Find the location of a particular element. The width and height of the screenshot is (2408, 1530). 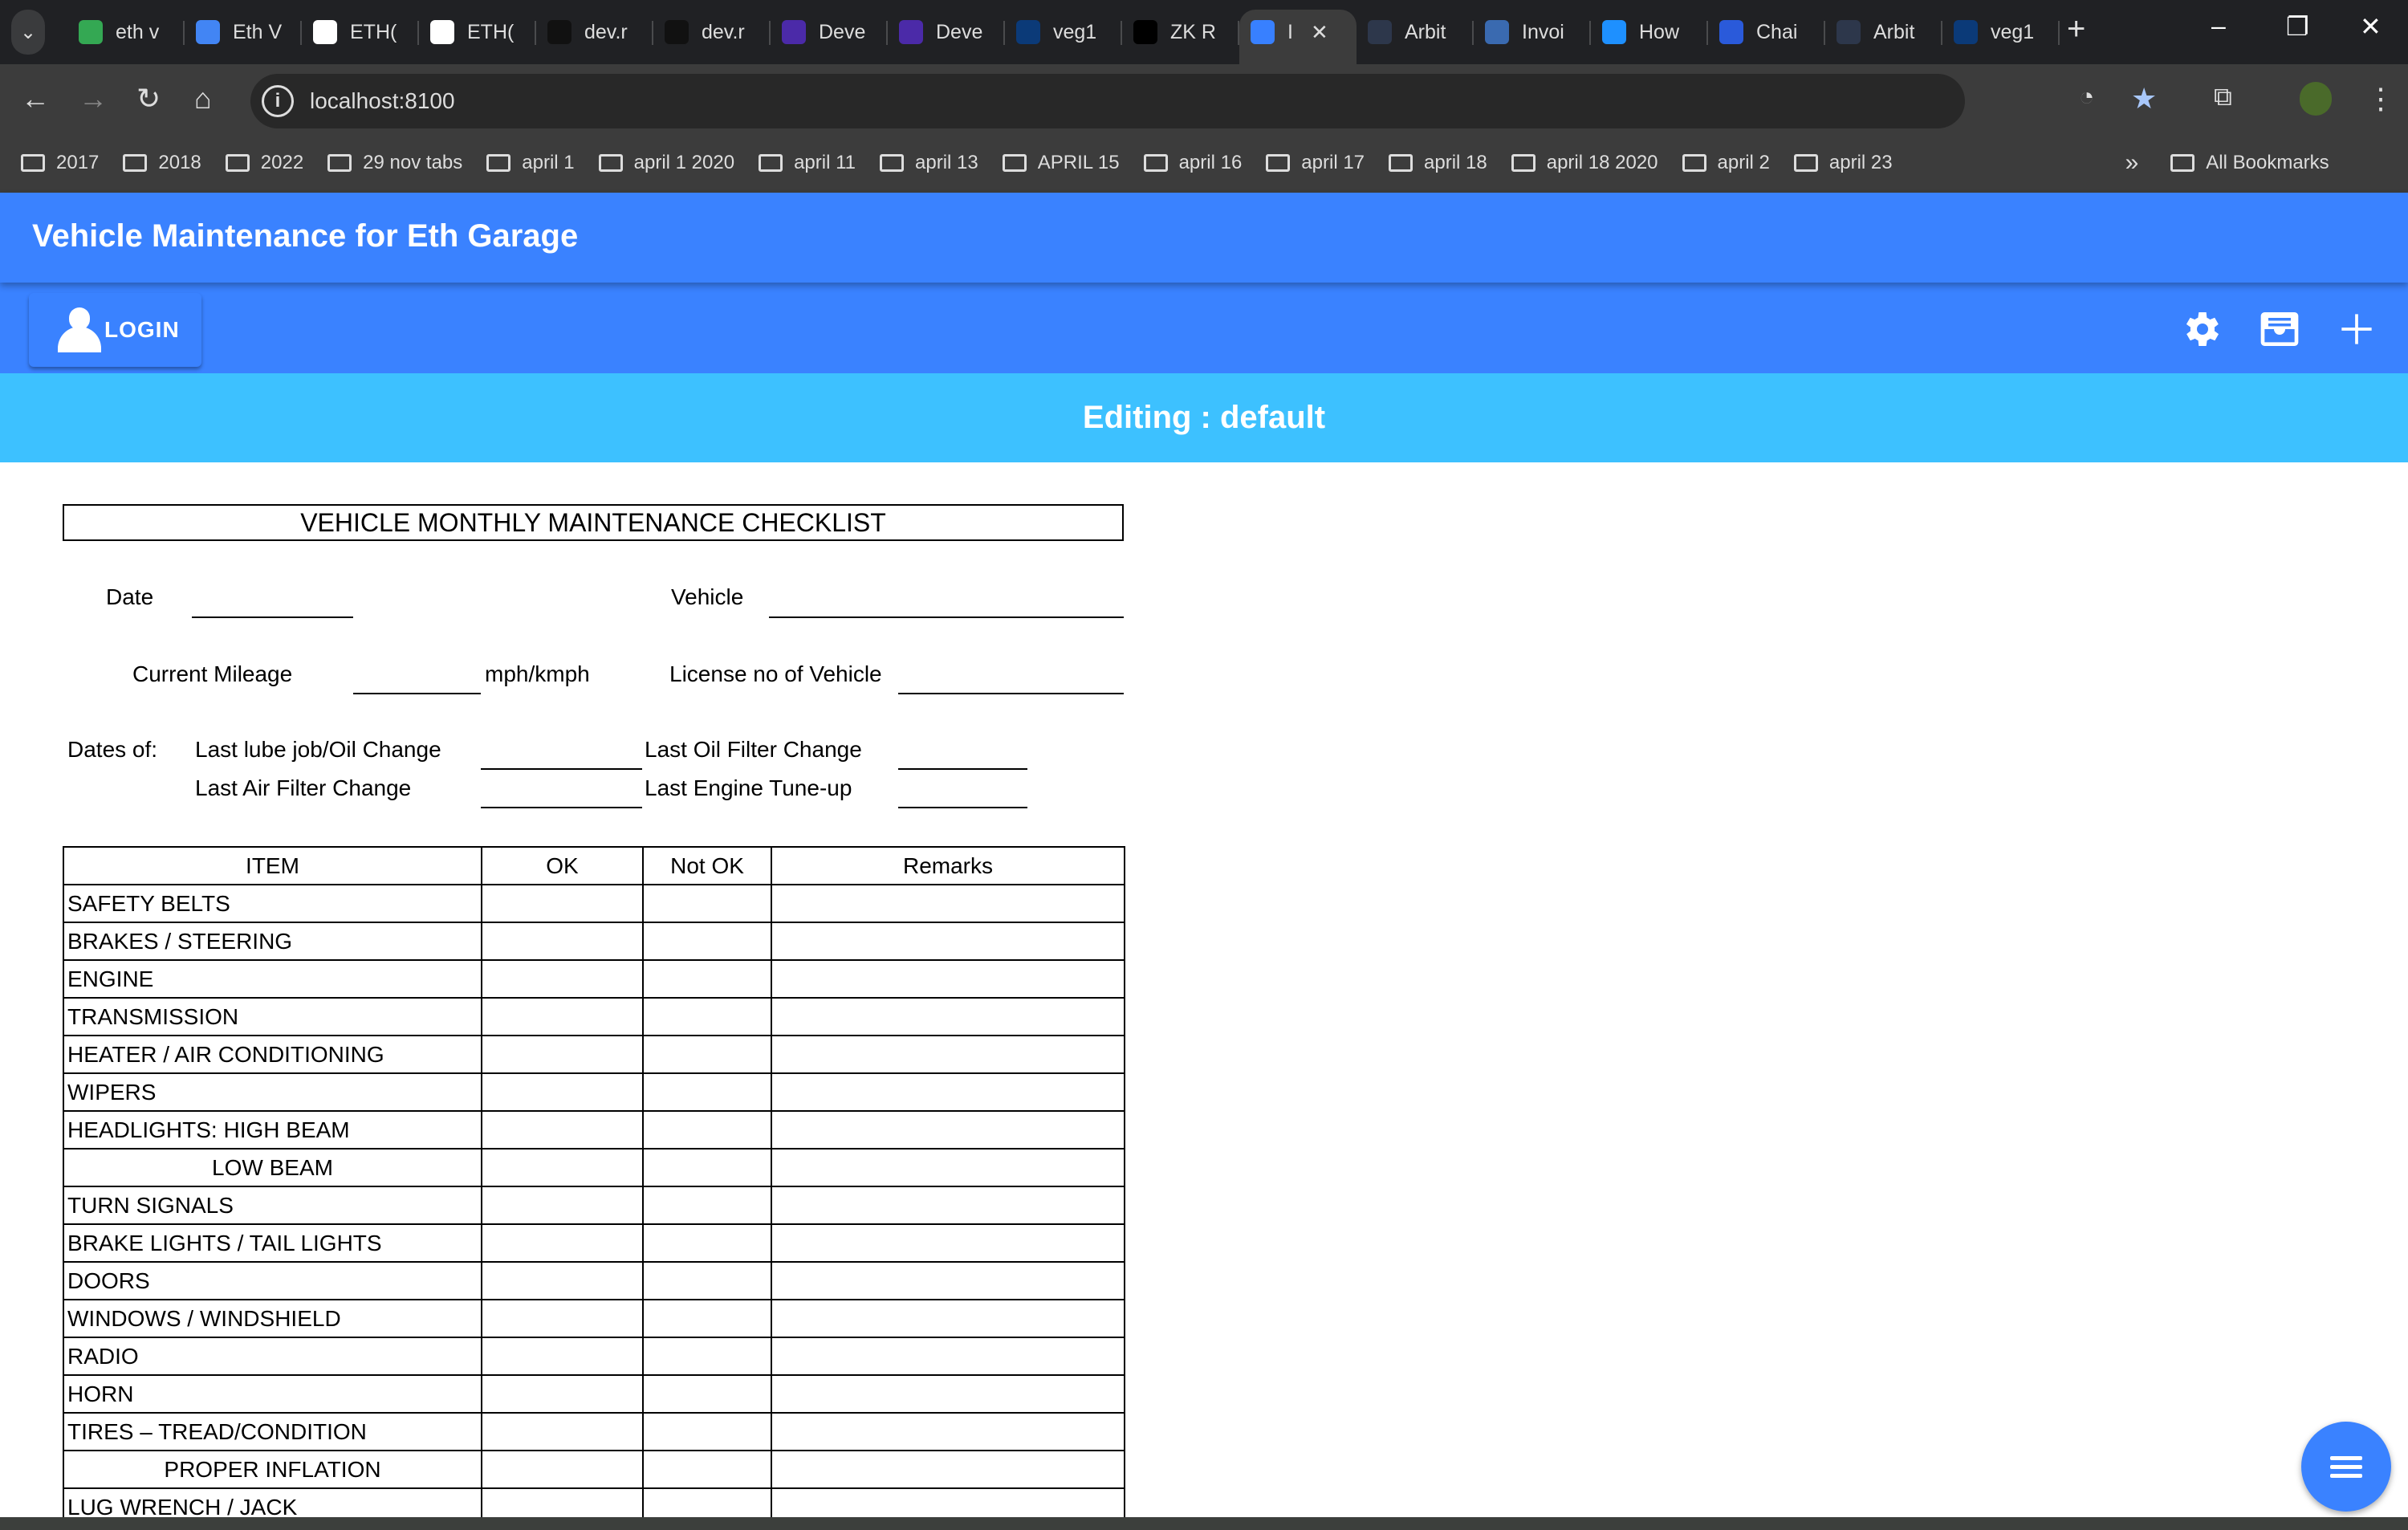

menu-fab-button is located at coordinates (2346, 1467).